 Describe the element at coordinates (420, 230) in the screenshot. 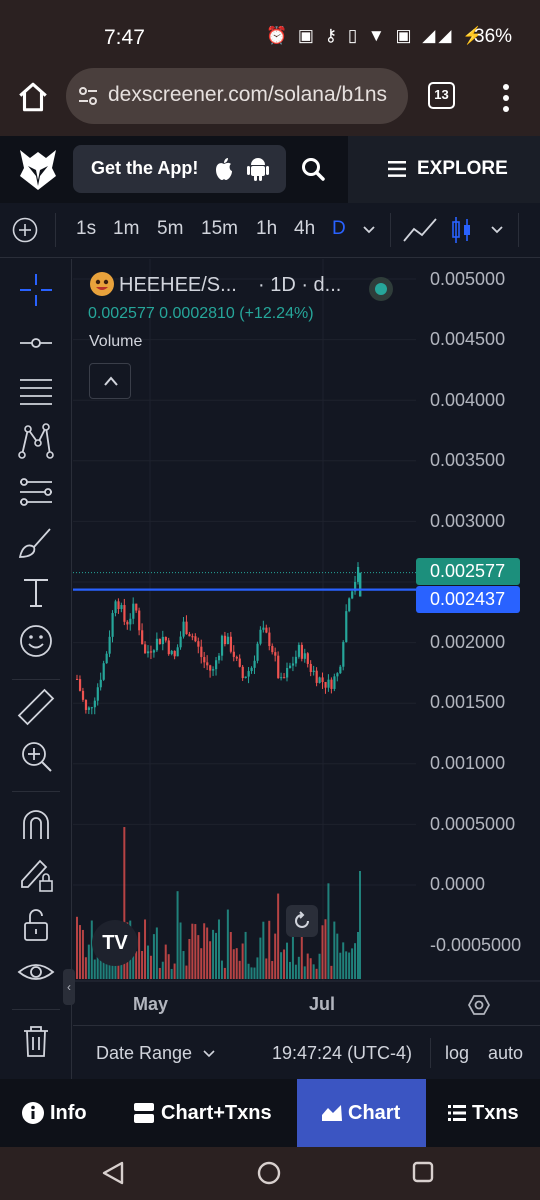

I see `line-chart-icon` at that location.